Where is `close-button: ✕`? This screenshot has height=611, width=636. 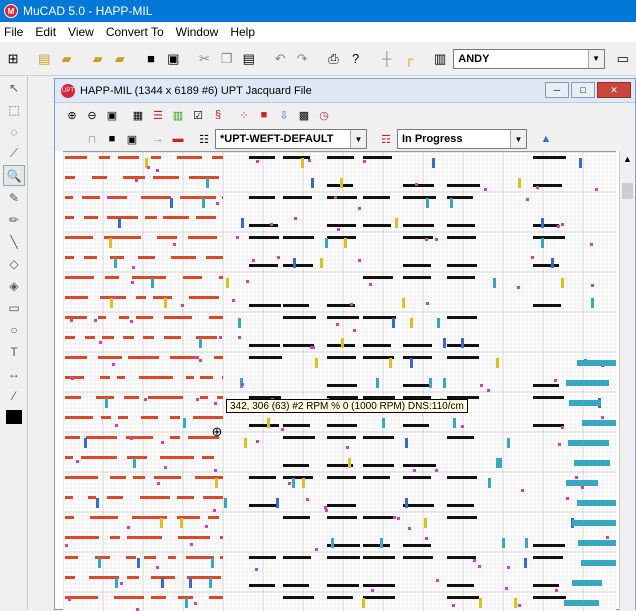 close-button: ✕ is located at coordinates (614, 90).